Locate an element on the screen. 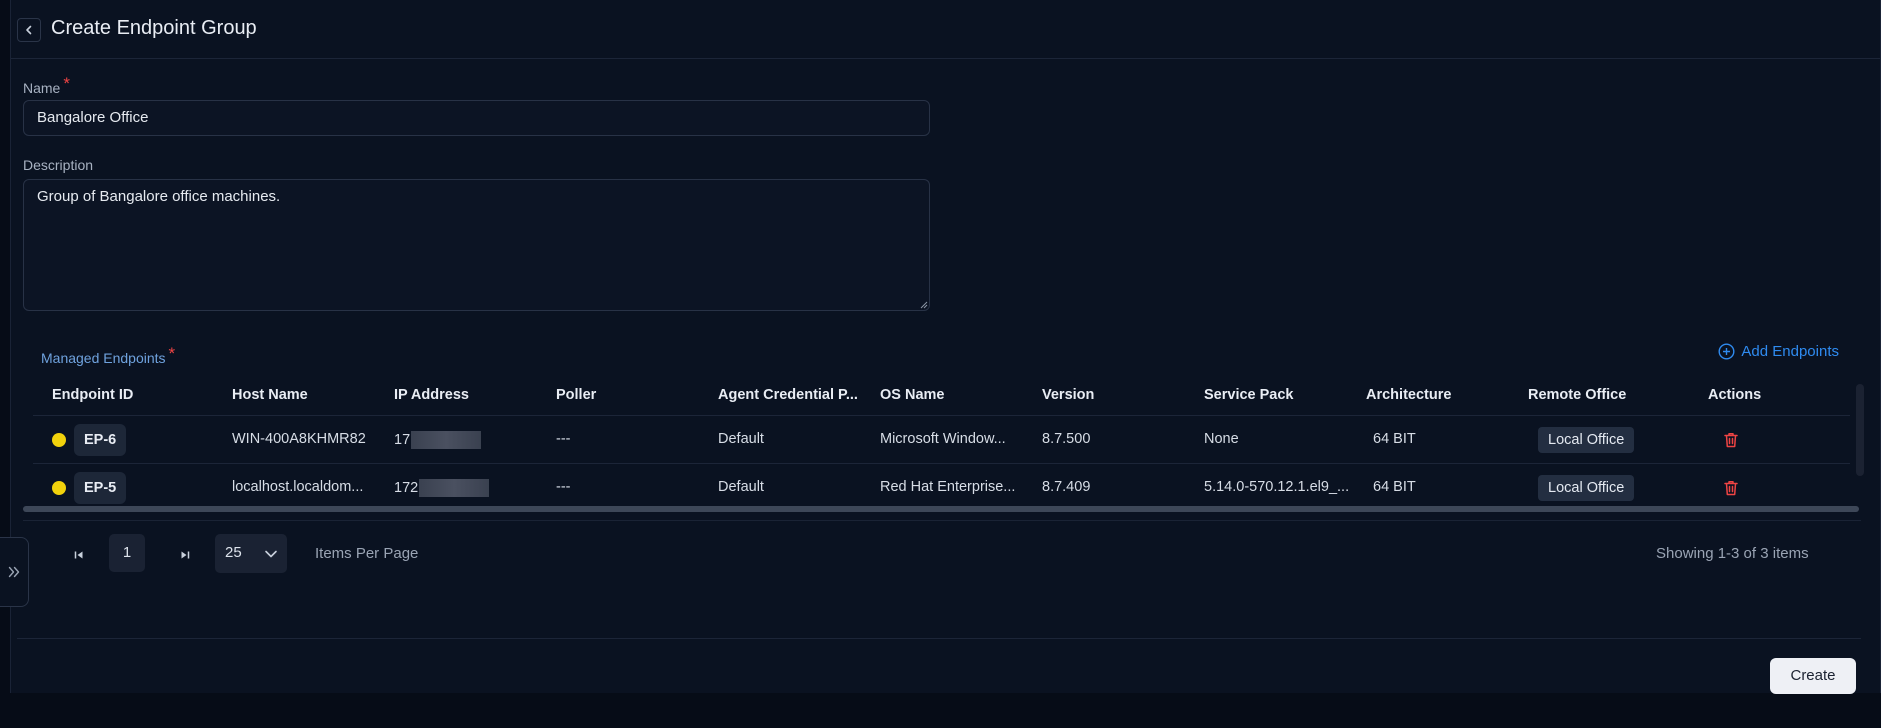  create-button: Create is located at coordinates (1813, 676).